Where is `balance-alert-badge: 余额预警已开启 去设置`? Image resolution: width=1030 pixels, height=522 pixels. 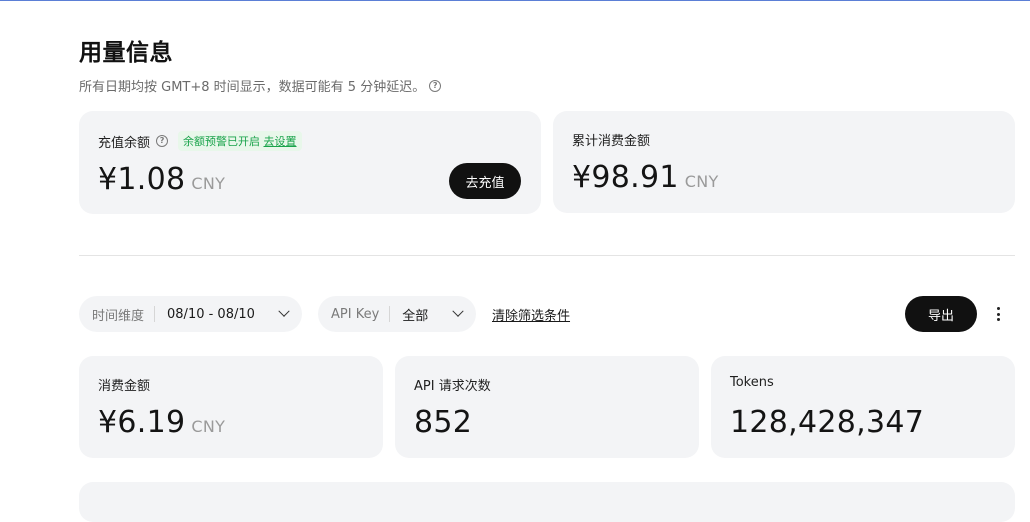
balance-alert-badge: 余额预警已开启 去设置 is located at coordinates (240, 141).